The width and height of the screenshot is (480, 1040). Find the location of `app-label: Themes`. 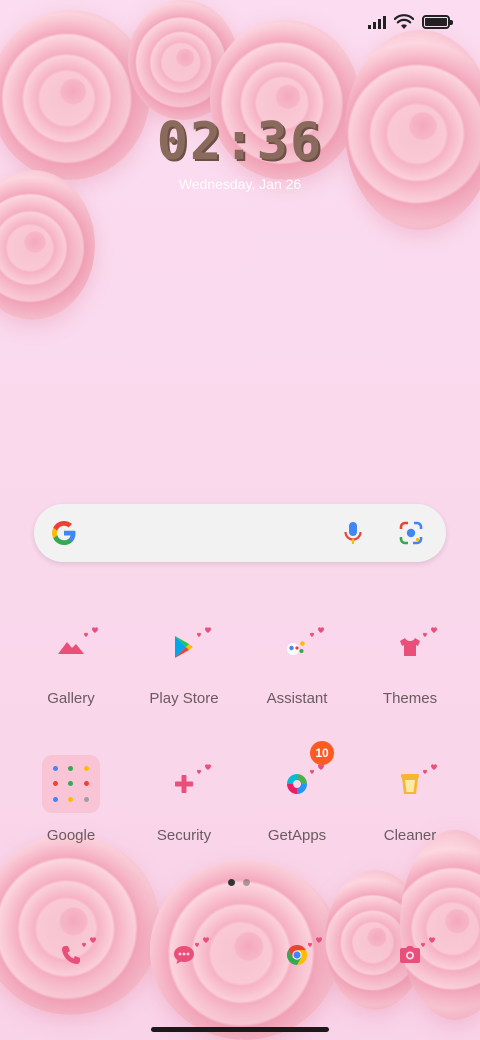

app-label: Themes is located at coordinates (410, 698).